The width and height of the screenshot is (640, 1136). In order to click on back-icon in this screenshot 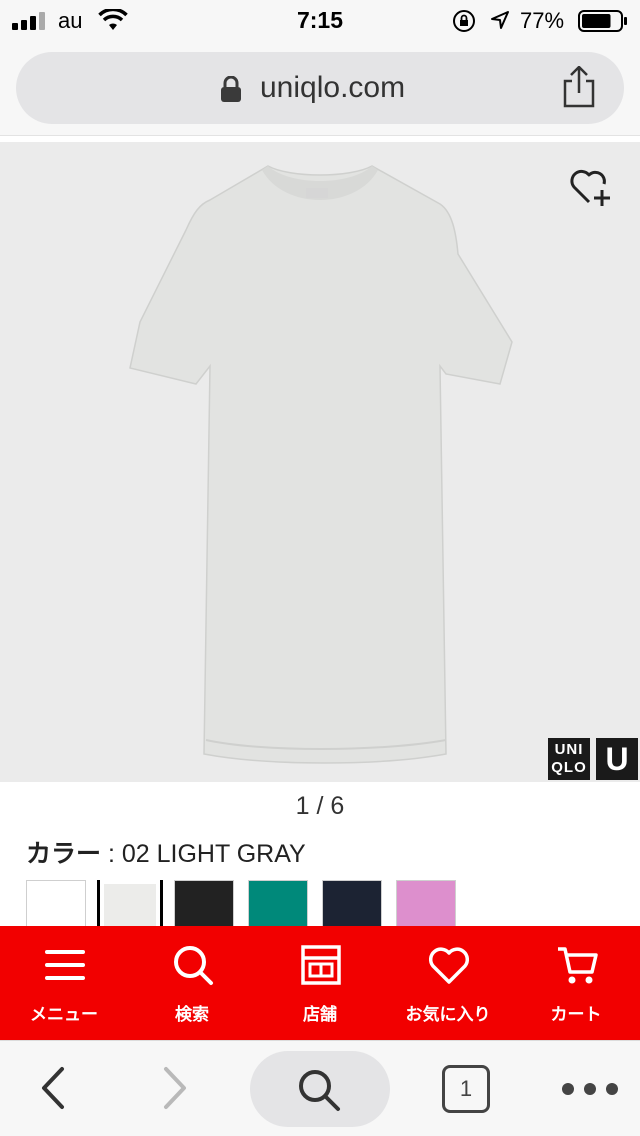, I will do `click(54, 1088)`.